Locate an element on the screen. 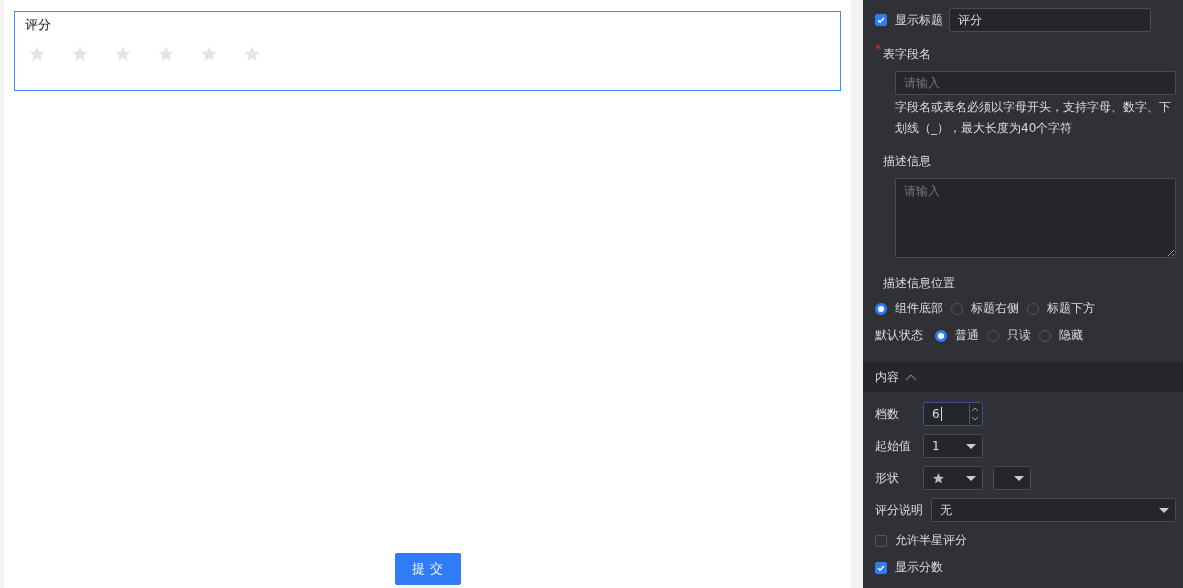  field-label: 评分说明 is located at coordinates (899, 510).